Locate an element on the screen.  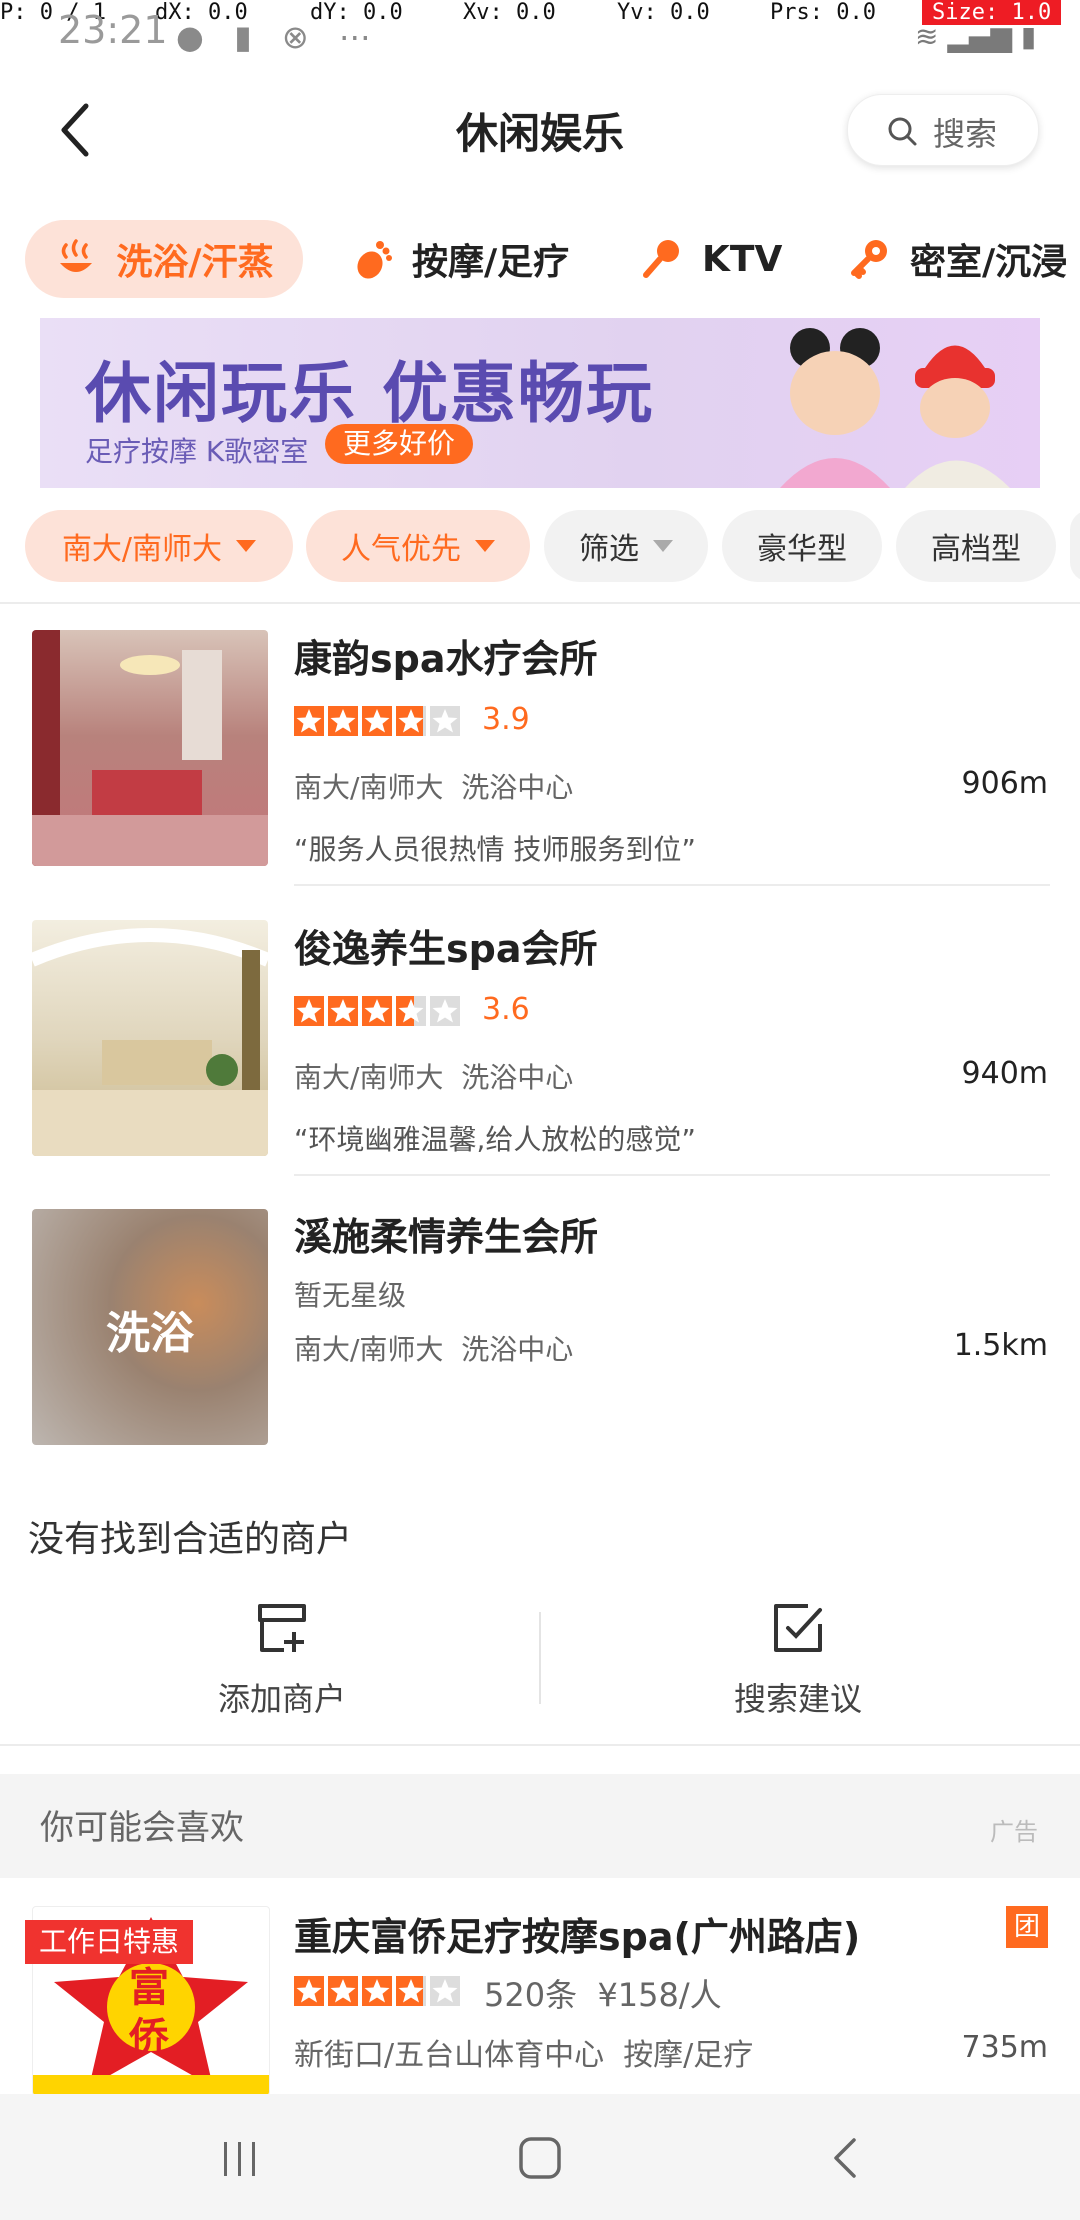
search-suggestion-label: 搜索建议 is located at coordinates (797, 1699).